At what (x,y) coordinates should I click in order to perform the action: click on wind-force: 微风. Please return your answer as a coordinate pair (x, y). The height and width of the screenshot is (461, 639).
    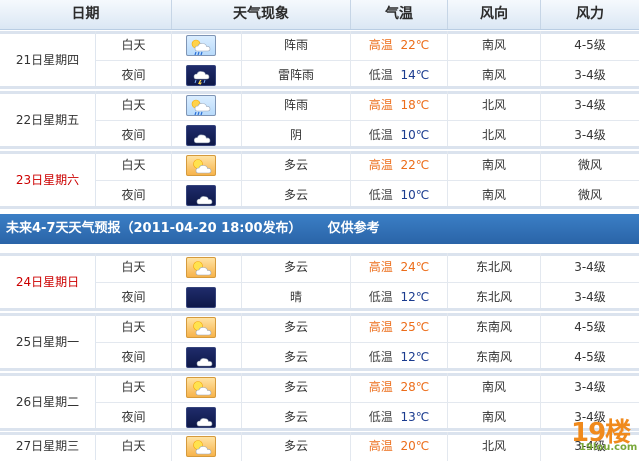
    Looking at the image, I should click on (589, 195).